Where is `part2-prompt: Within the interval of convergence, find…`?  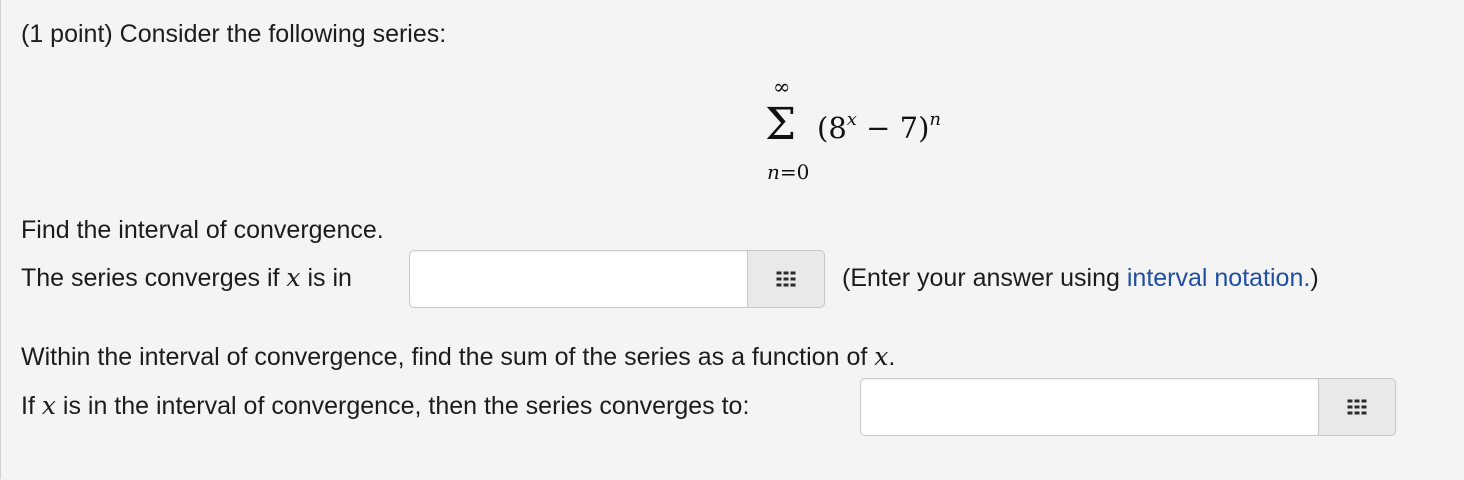
part2-prompt: Within the interval of convergence, find… is located at coordinates (458, 357).